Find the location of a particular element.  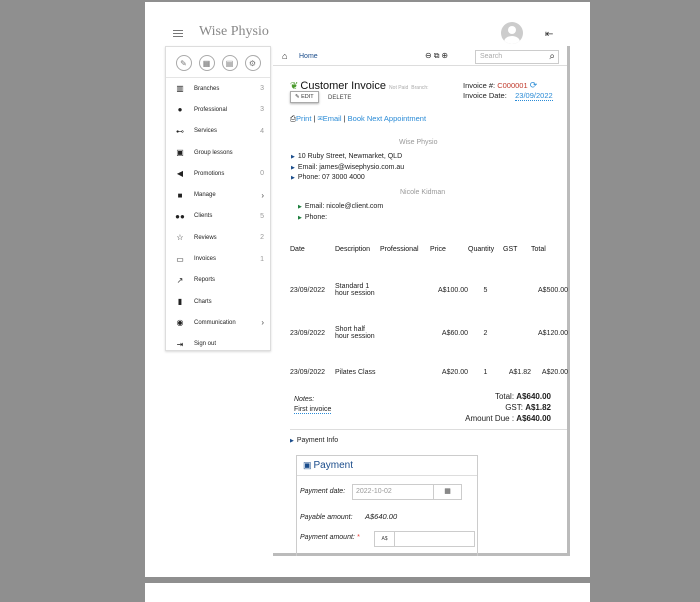

sidebar-item-reviews: ☆ Reviews 2 is located at coordinates (218, 237).